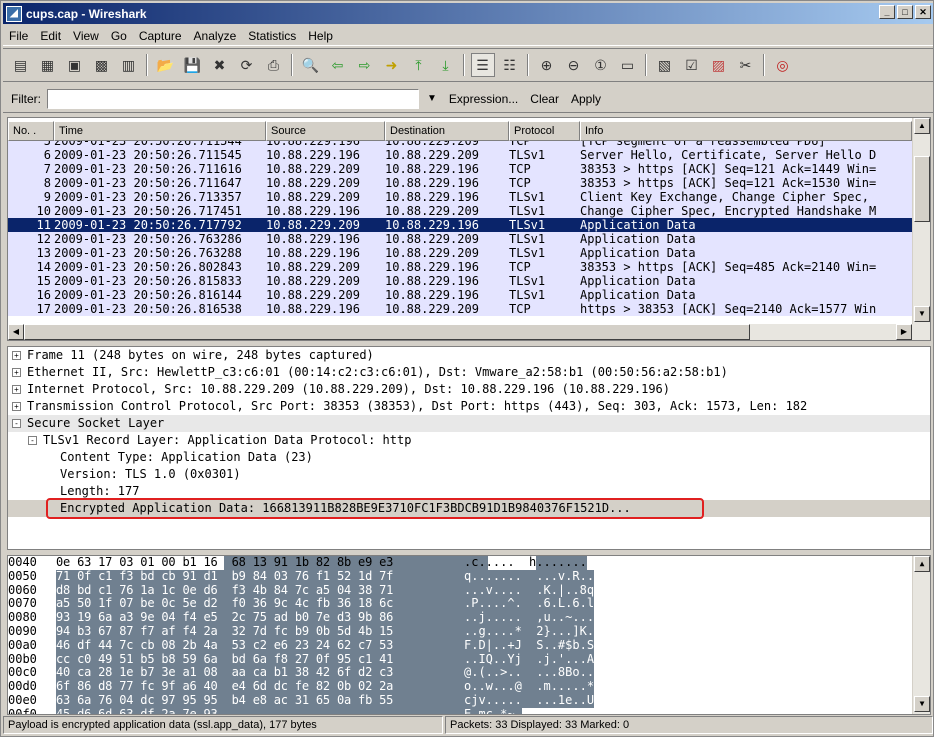 This screenshot has height=737, width=934. What do you see at coordinates (18, 36) in the screenshot?
I see `menu-file: File` at bounding box center [18, 36].